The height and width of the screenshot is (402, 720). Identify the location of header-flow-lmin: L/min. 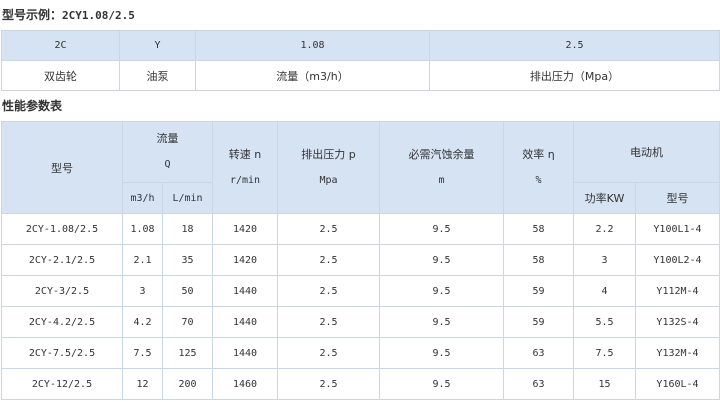
(187, 198).